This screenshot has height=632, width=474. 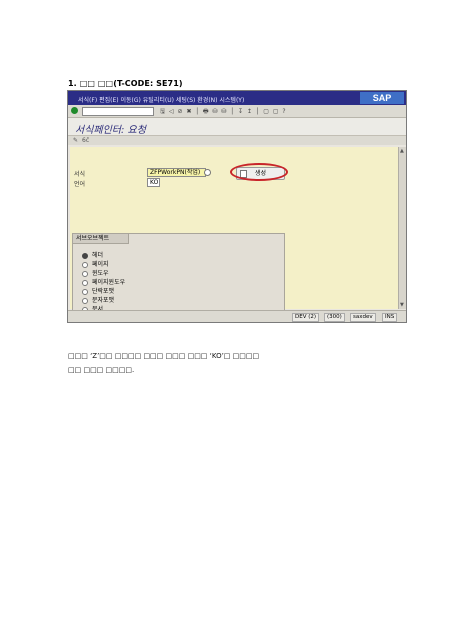 I want to click on radio-character-format: 문자포맷, so click(x=98, y=299).